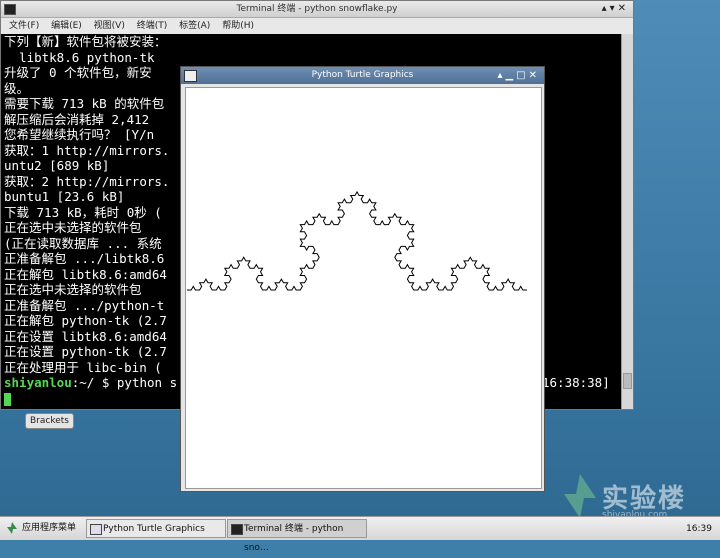  I want to click on turtle-title: Python Turtle Graphics, so click(362, 75).